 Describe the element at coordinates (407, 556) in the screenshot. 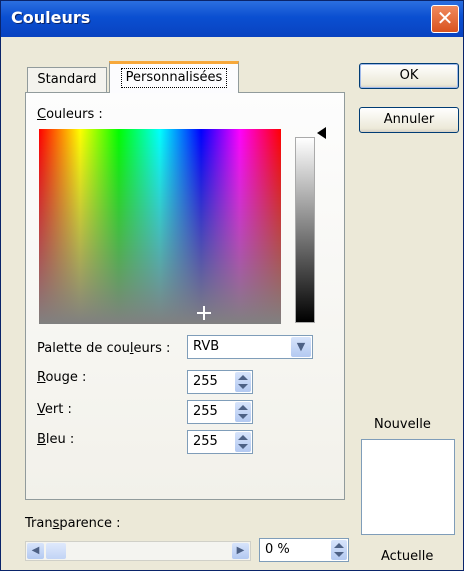

I see `current-color-label: Actuelle` at that location.